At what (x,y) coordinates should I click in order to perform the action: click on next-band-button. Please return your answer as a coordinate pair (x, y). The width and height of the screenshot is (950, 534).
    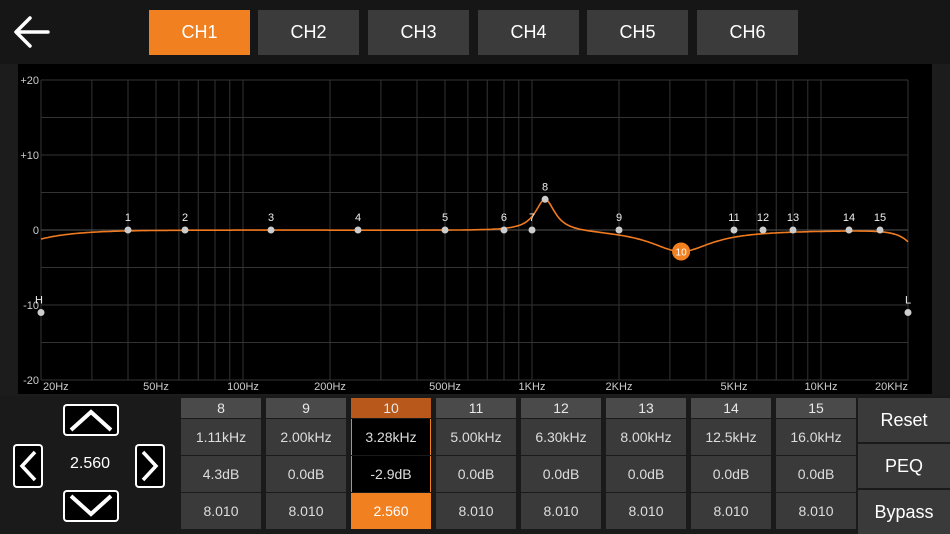
    Looking at the image, I should click on (150, 466).